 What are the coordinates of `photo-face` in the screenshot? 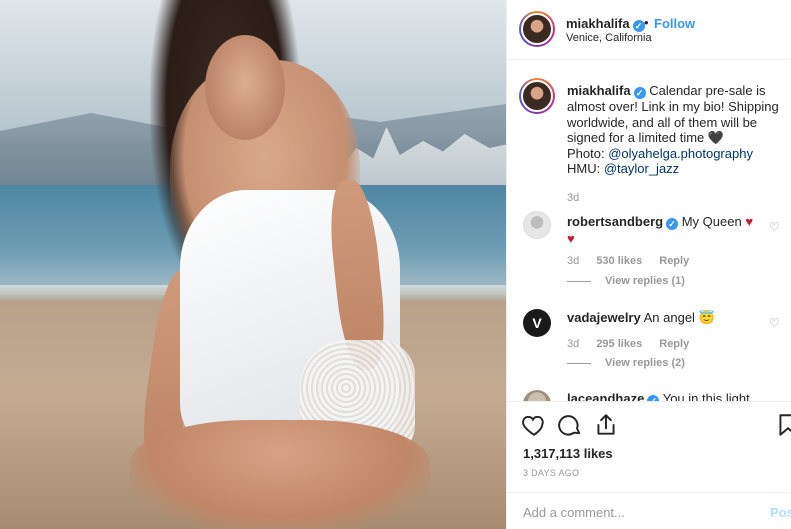 It's located at (245, 87).